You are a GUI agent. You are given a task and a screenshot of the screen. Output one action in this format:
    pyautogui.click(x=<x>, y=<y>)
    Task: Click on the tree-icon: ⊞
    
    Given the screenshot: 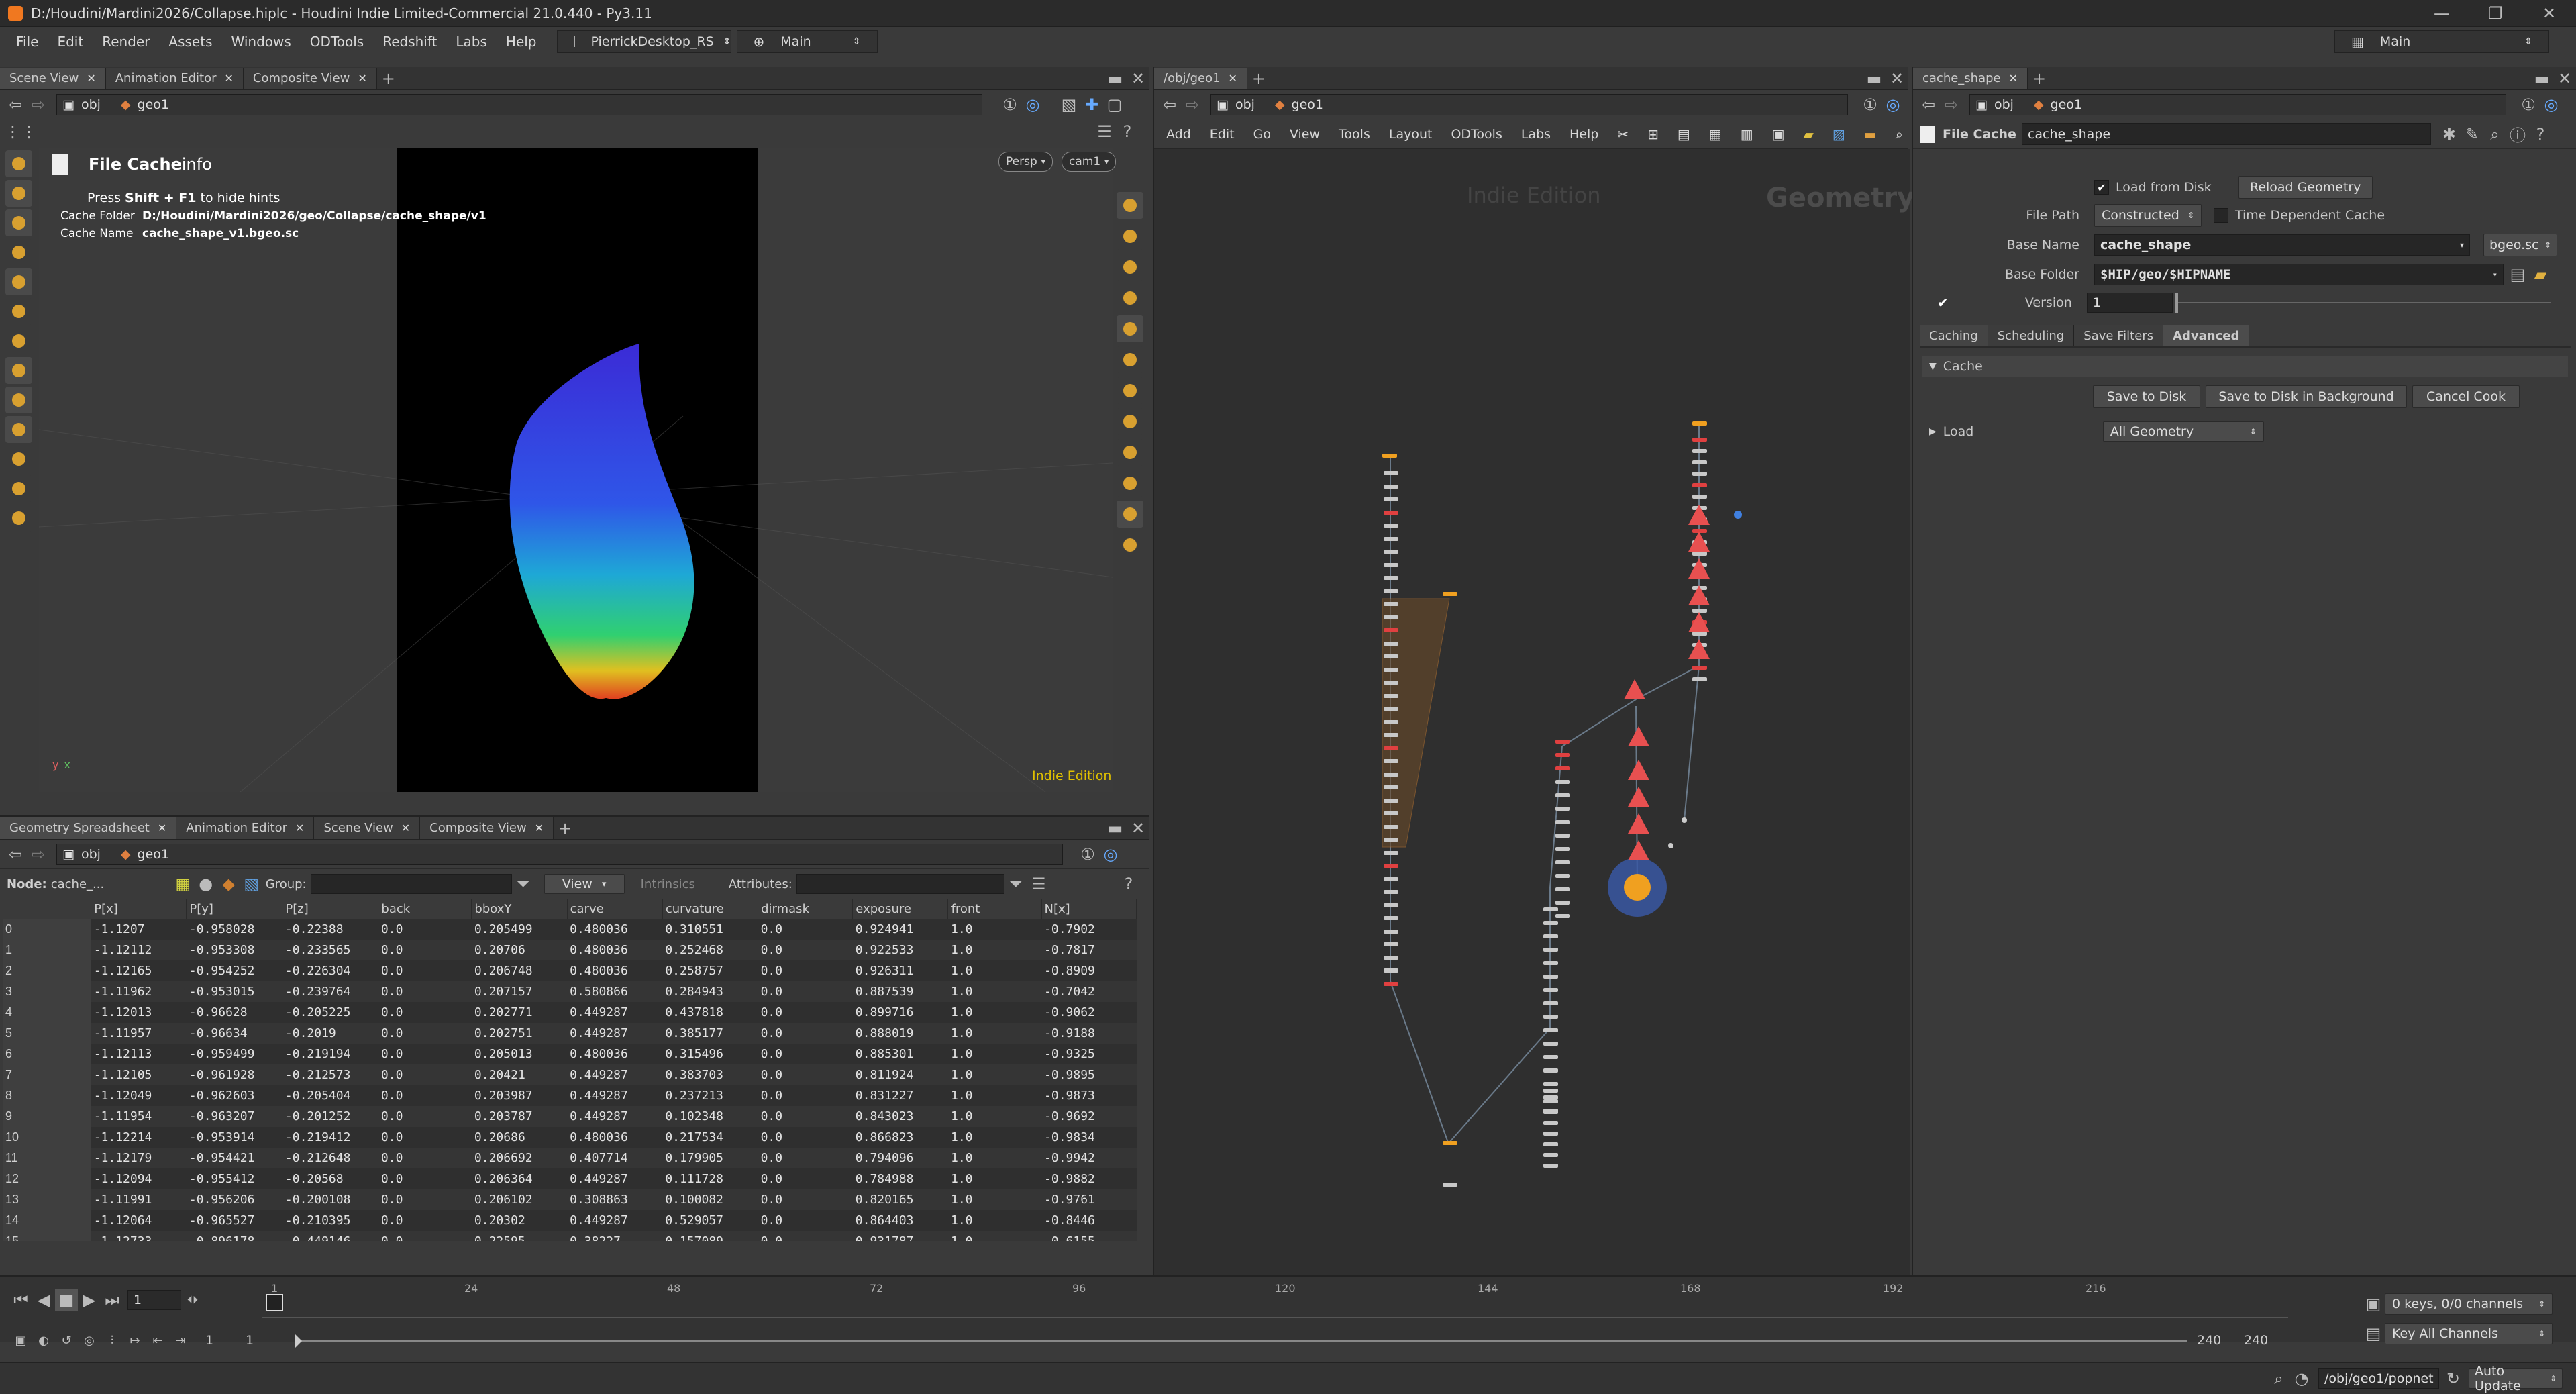 What is the action you would take?
    pyautogui.click(x=1653, y=134)
    